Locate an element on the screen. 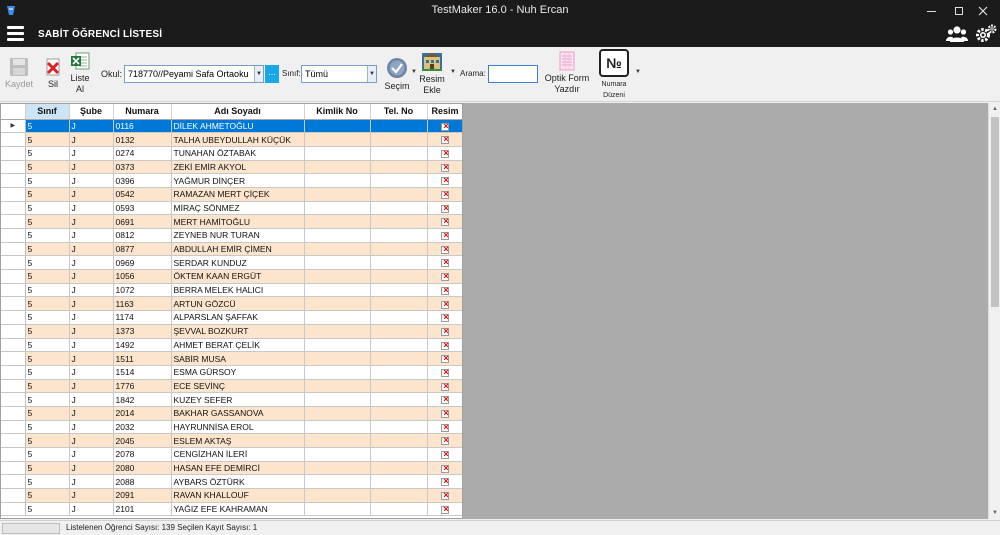 The height and width of the screenshot is (535, 1000). table-row: 5 J 0877 ABDULLAH EMİR ÇİMEN is located at coordinates (231, 249).